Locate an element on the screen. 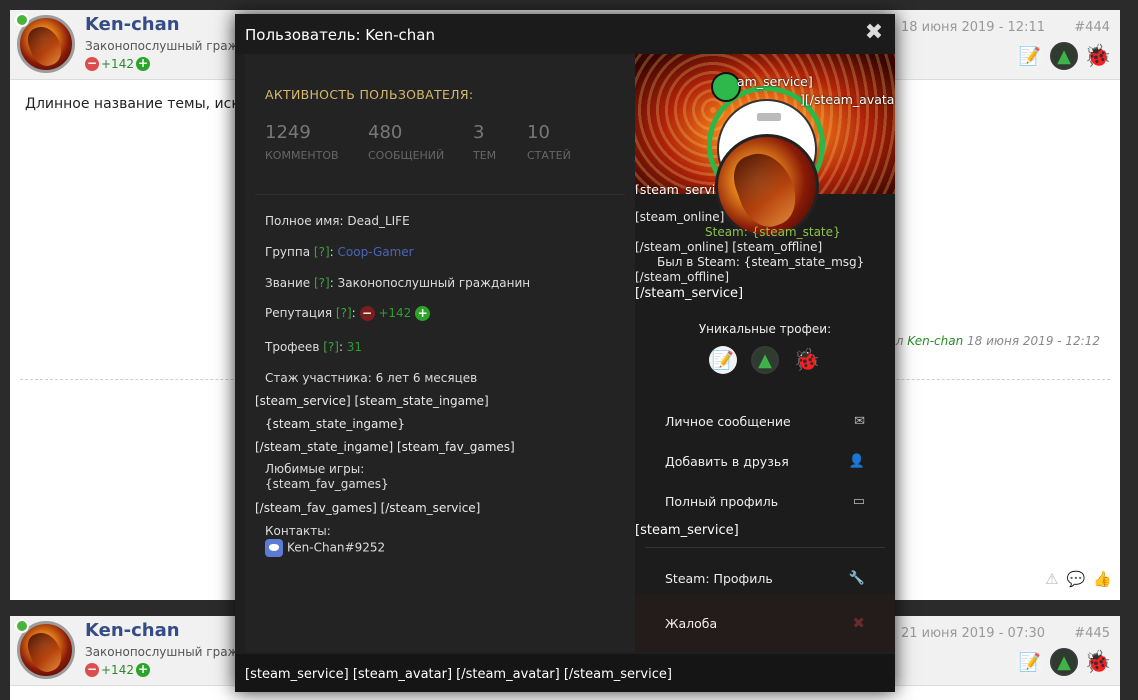 This screenshot has height=700, width=1138. quote-icon: 💬 is located at coordinates (1076, 579).